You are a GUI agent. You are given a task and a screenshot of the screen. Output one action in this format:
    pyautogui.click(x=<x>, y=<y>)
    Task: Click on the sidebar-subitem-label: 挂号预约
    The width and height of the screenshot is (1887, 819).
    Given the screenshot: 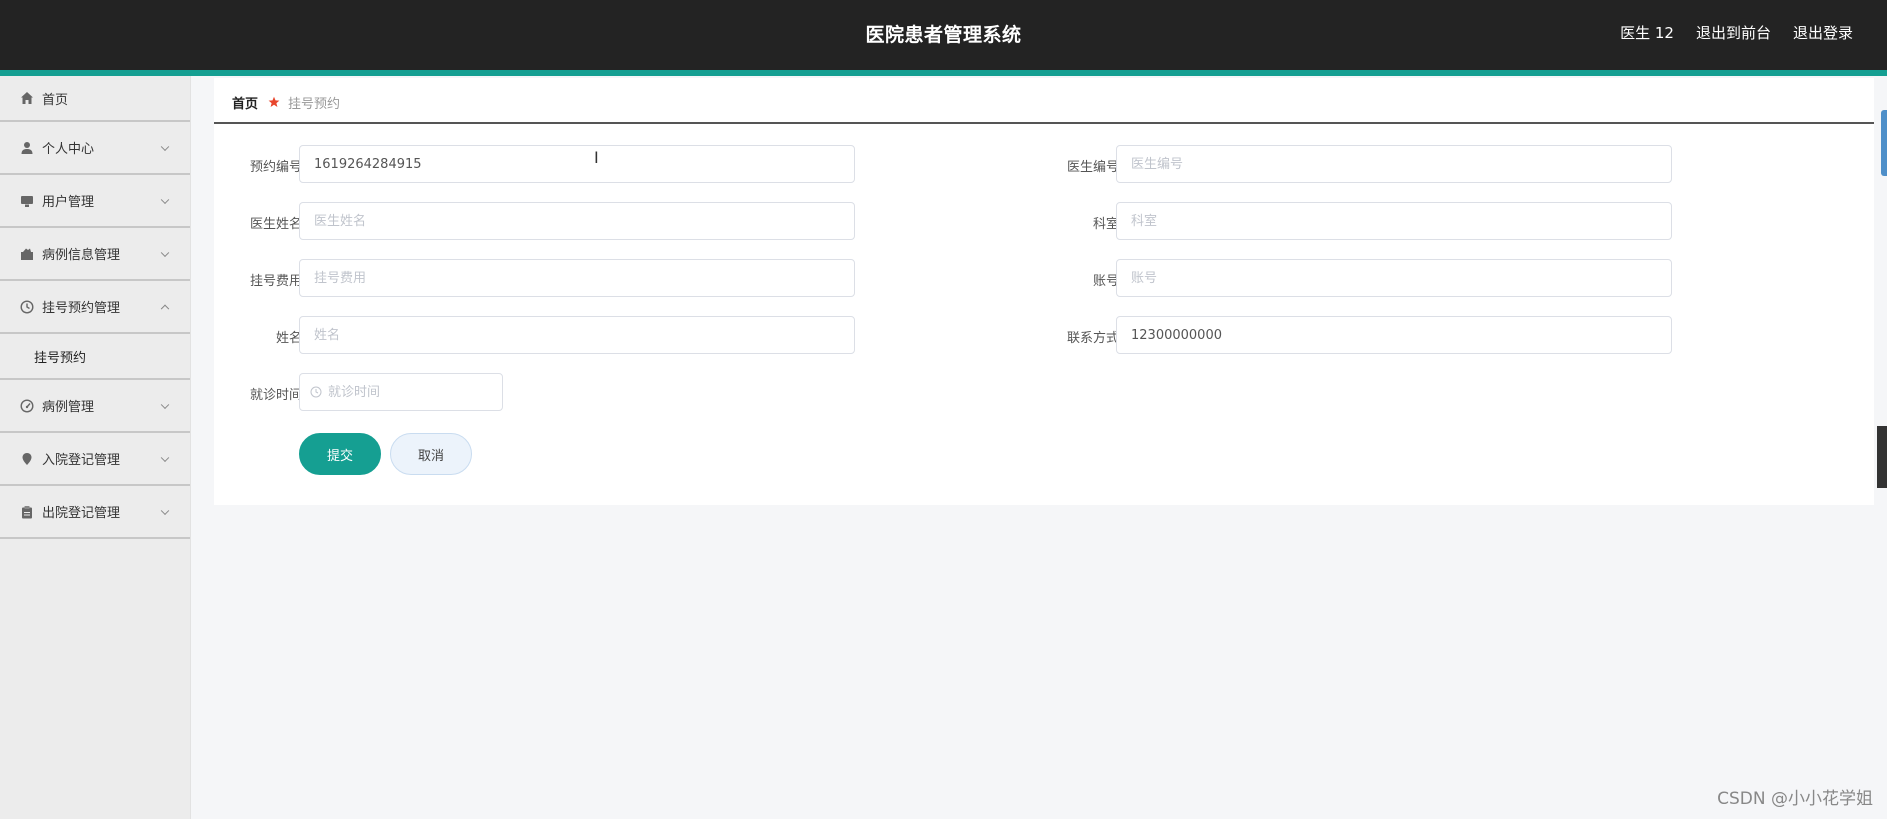 What is the action you would take?
    pyautogui.click(x=60, y=358)
    